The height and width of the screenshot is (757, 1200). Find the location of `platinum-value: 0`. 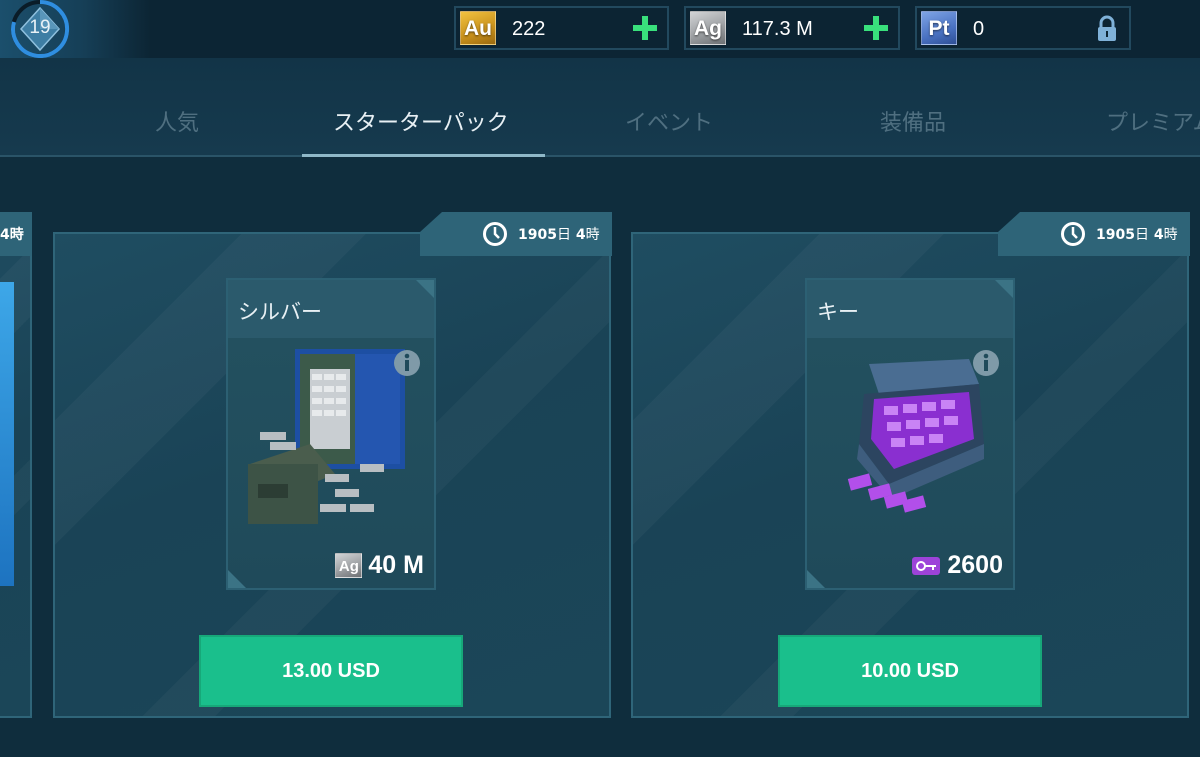

platinum-value: 0 is located at coordinates (979, 29).